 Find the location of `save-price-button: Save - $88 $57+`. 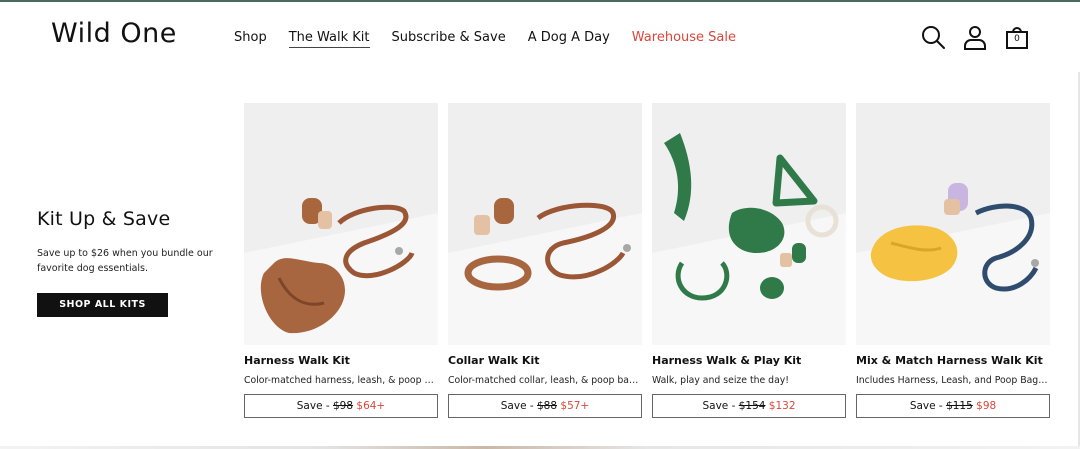

save-price-button: Save - $88 $57+ is located at coordinates (545, 406).